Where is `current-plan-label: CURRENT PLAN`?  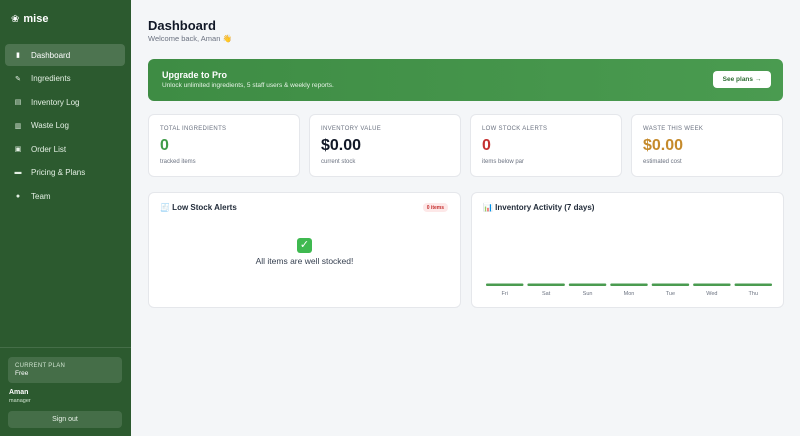
current-plan-label: CURRENT PLAN is located at coordinates (40, 366).